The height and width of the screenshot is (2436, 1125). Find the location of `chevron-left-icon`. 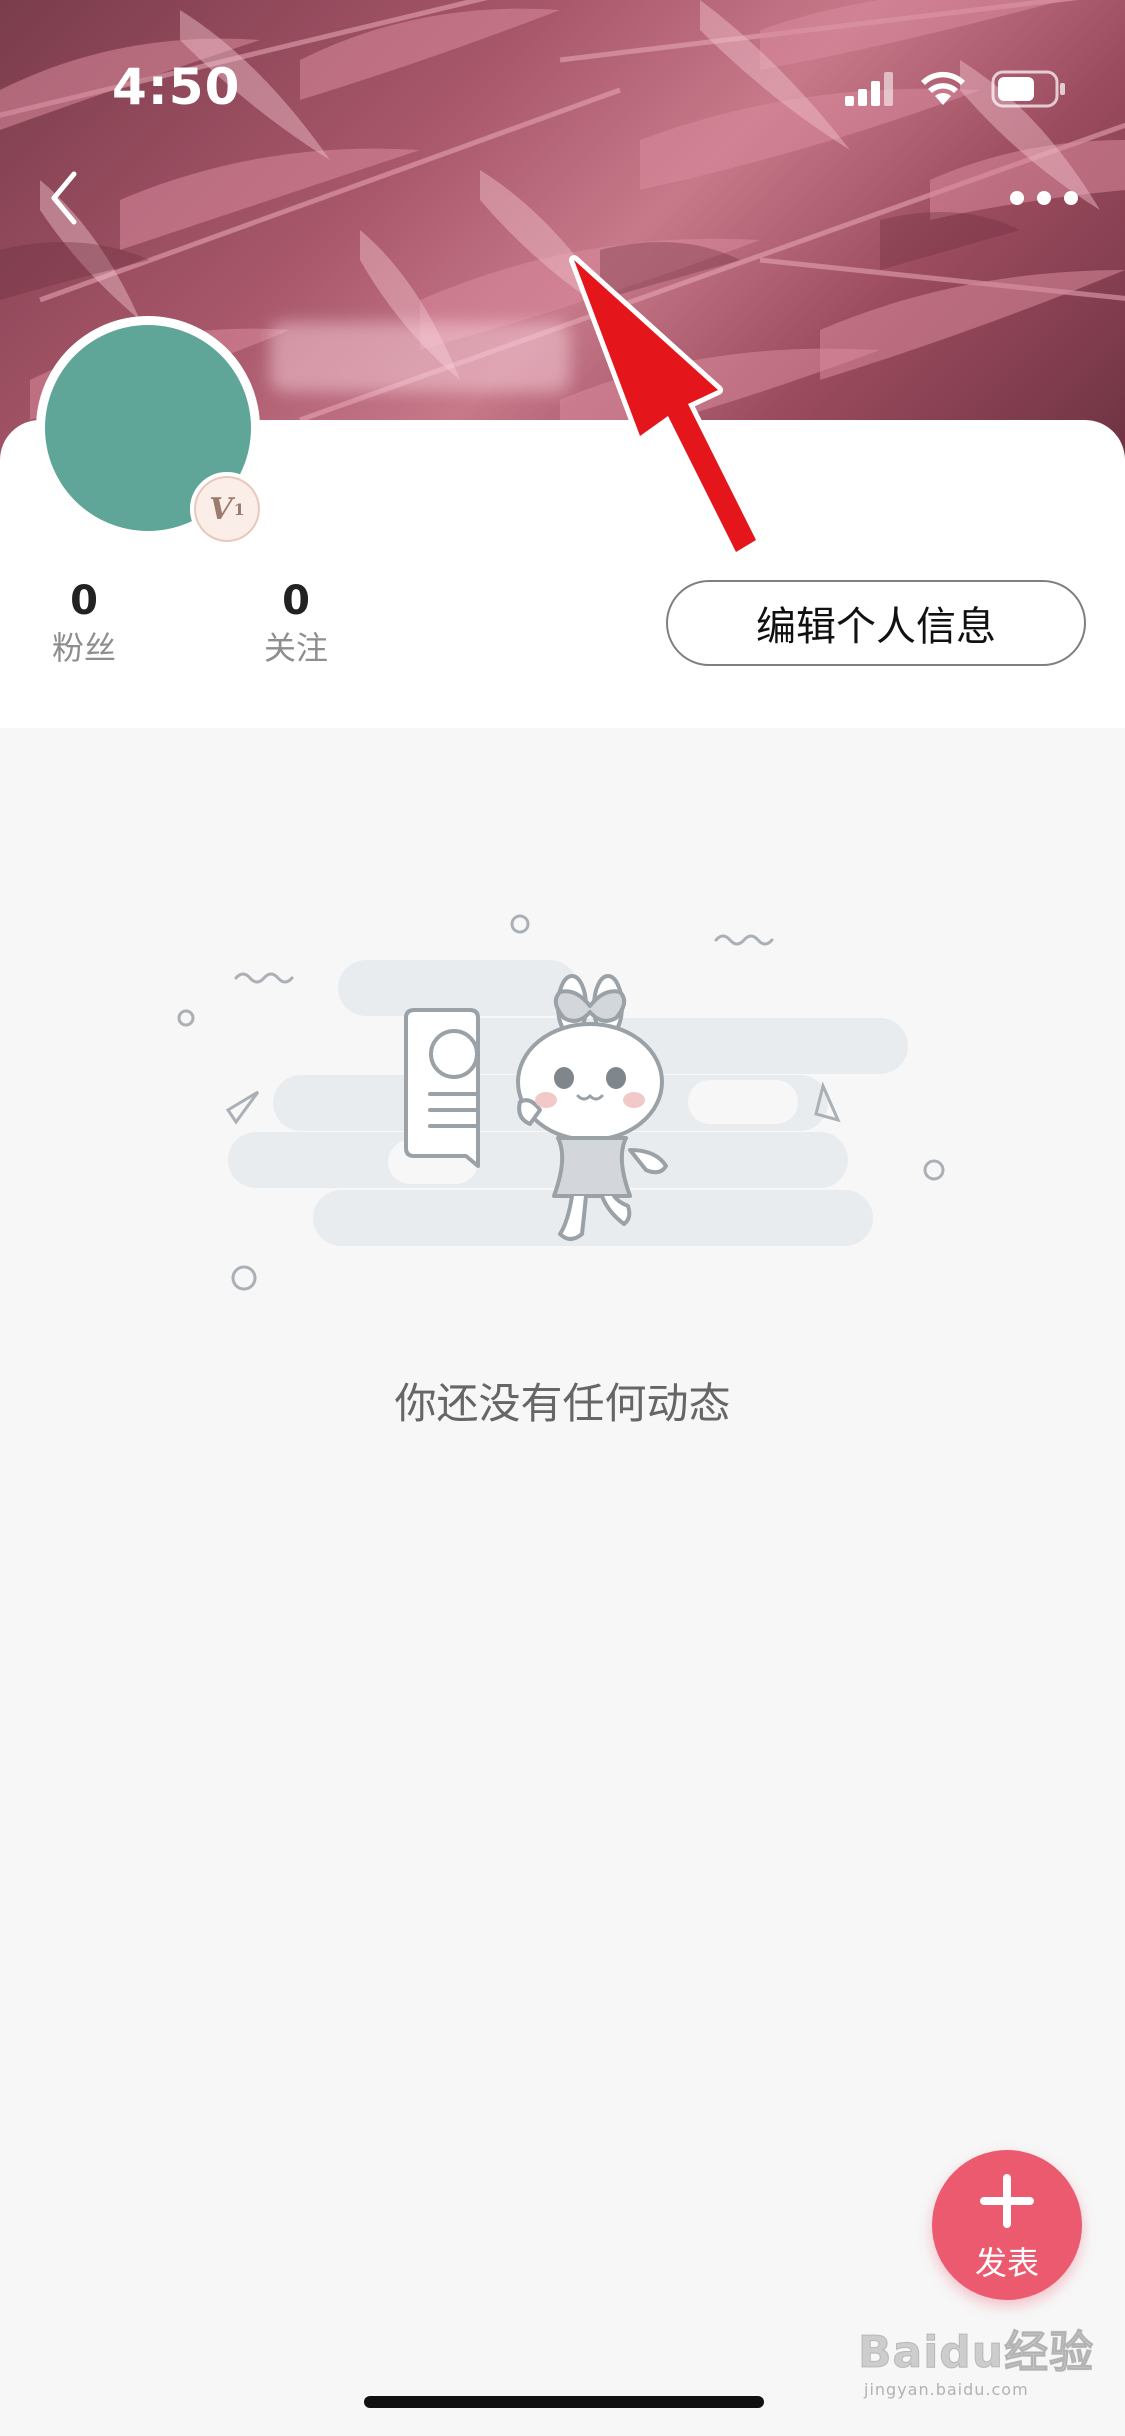

chevron-left-icon is located at coordinates (64, 198).